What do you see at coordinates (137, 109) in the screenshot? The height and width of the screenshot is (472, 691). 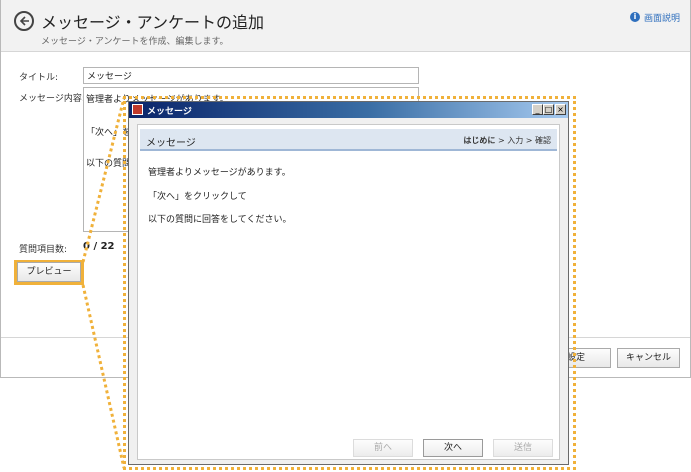 I see `app-icon` at bounding box center [137, 109].